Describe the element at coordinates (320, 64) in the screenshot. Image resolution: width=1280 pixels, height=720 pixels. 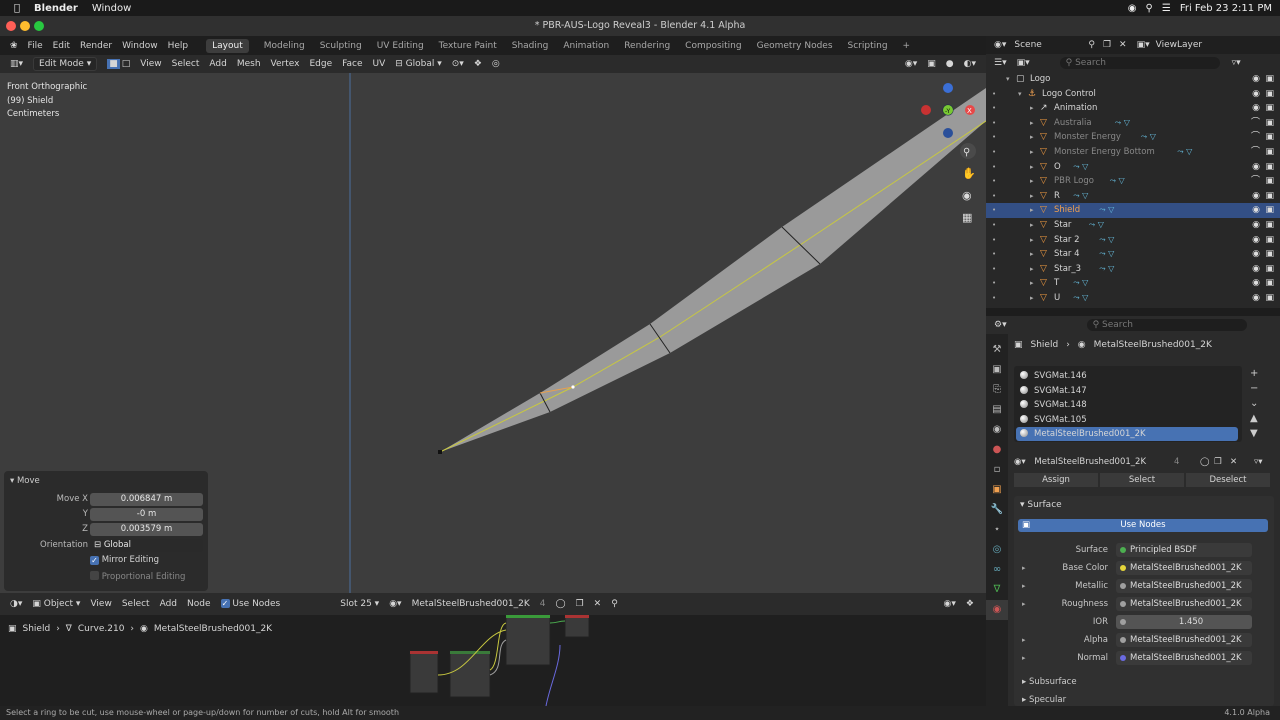
I see `menu-edge: Edge` at that location.